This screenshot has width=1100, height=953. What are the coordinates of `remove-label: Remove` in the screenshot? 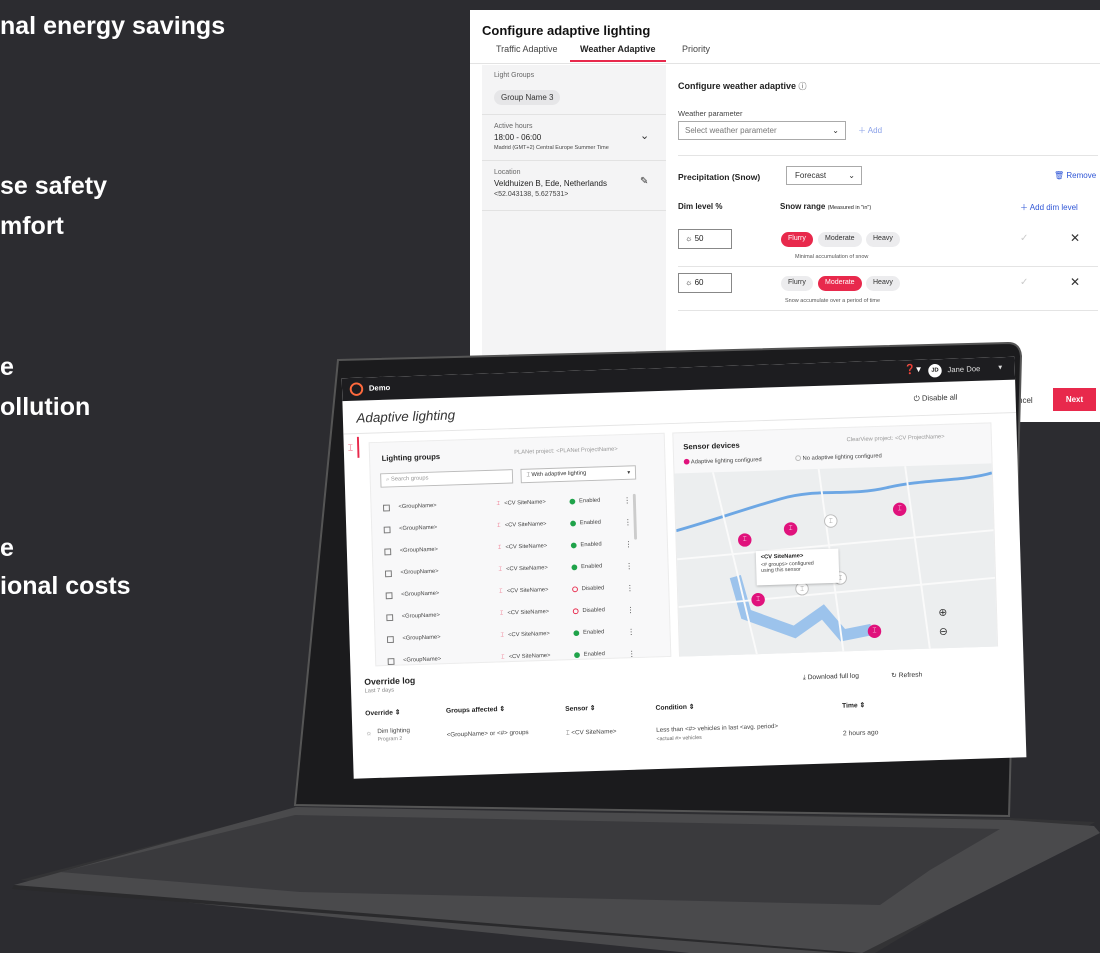 It's located at (1081, 175).